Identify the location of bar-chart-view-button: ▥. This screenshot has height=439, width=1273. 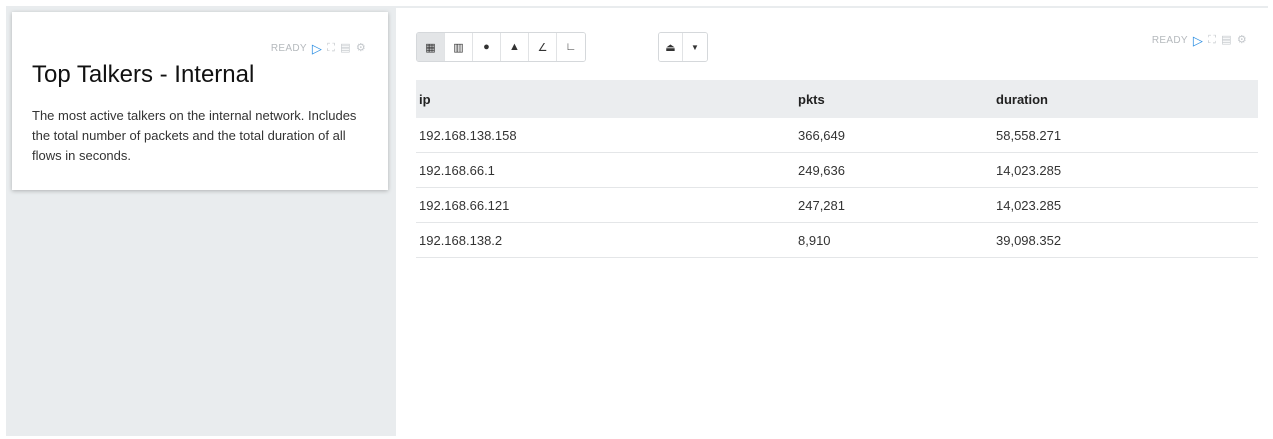
(459, 47).